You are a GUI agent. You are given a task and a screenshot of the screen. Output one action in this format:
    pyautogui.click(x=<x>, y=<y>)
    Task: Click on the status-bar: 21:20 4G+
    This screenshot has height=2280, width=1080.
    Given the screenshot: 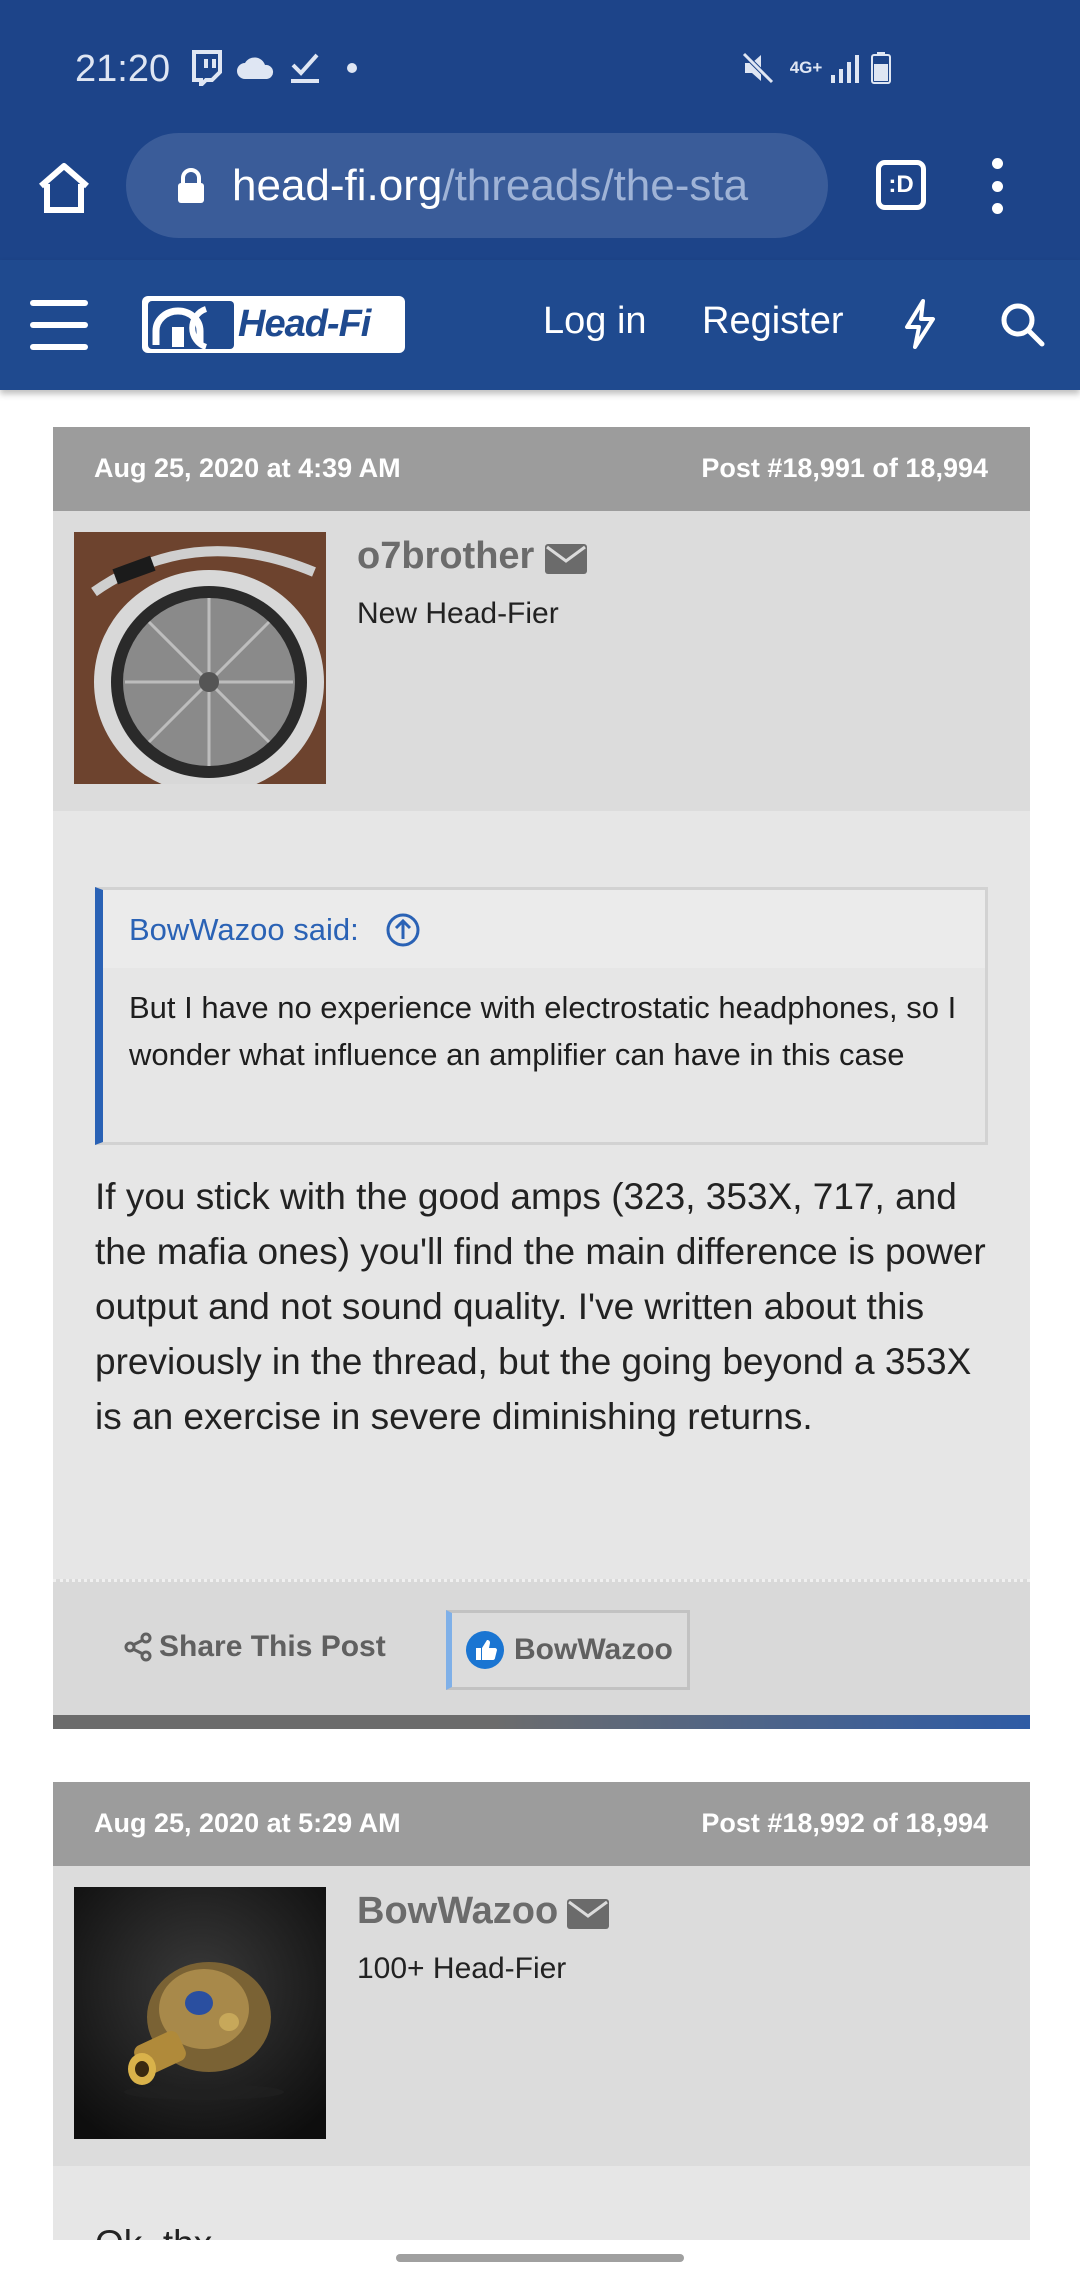 What is the action you would take?
    pyautogui.click(x=540, y=65)
    